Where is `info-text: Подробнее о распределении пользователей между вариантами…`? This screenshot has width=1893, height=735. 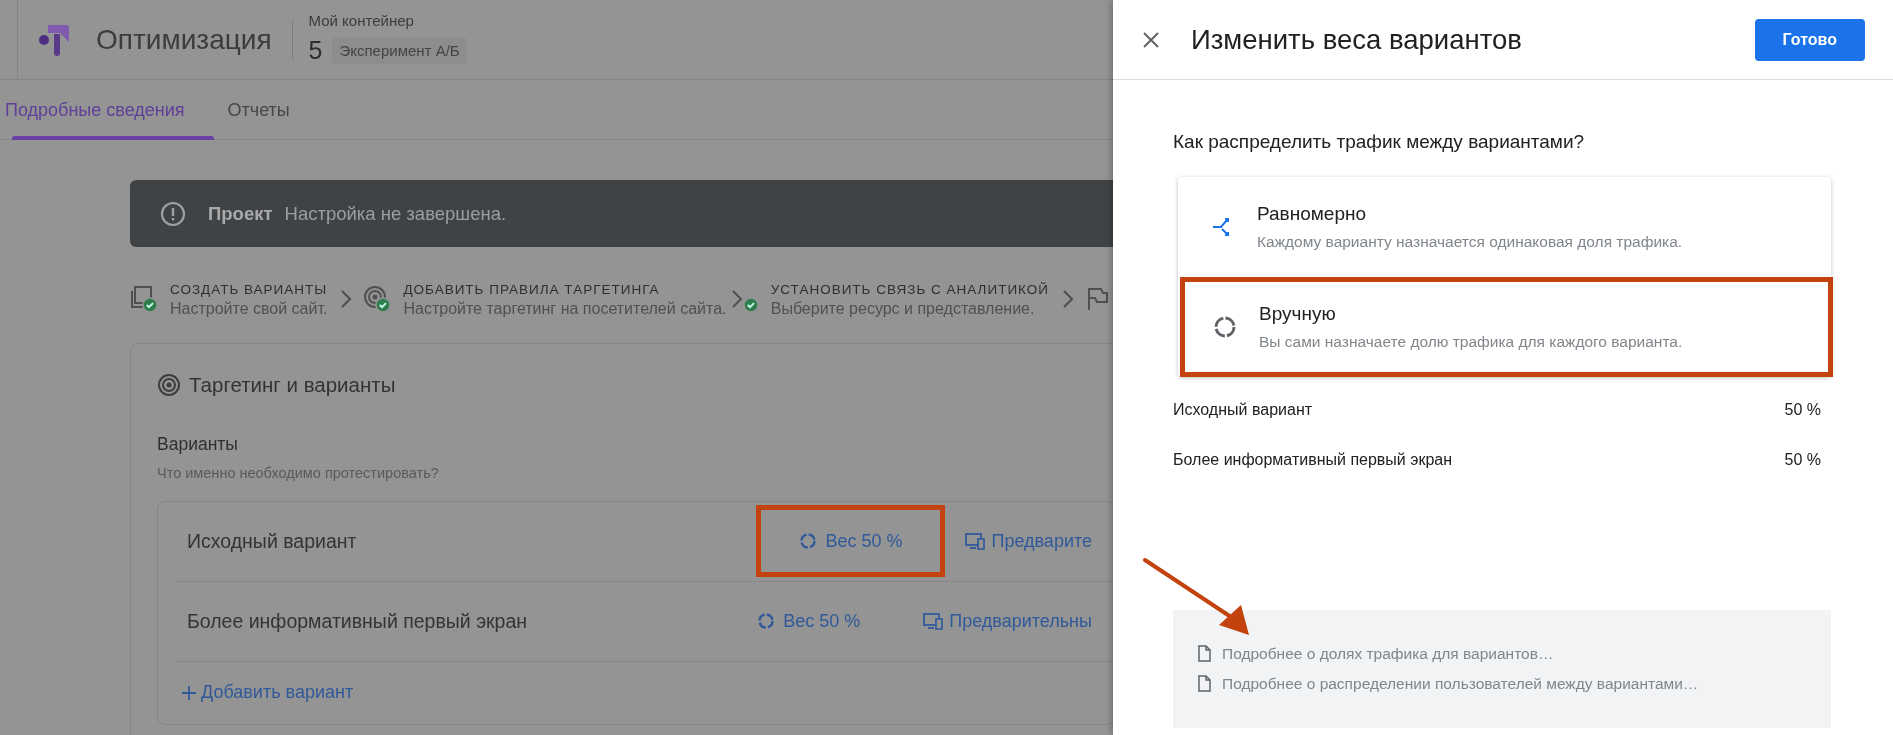 info-text: Подробнее о распределении пользователей между вариантами… is located at coordinates (1460, 683).